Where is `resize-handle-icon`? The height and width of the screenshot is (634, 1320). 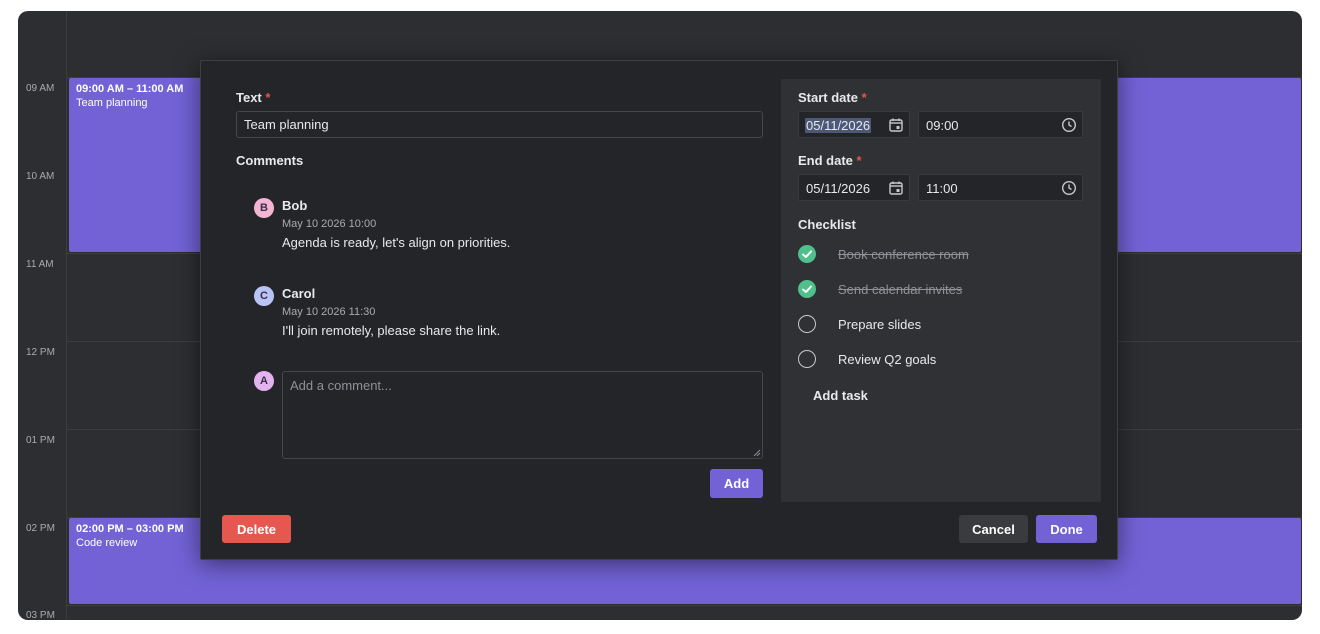 resize-handle-icon is located at coordinates (757, 453).